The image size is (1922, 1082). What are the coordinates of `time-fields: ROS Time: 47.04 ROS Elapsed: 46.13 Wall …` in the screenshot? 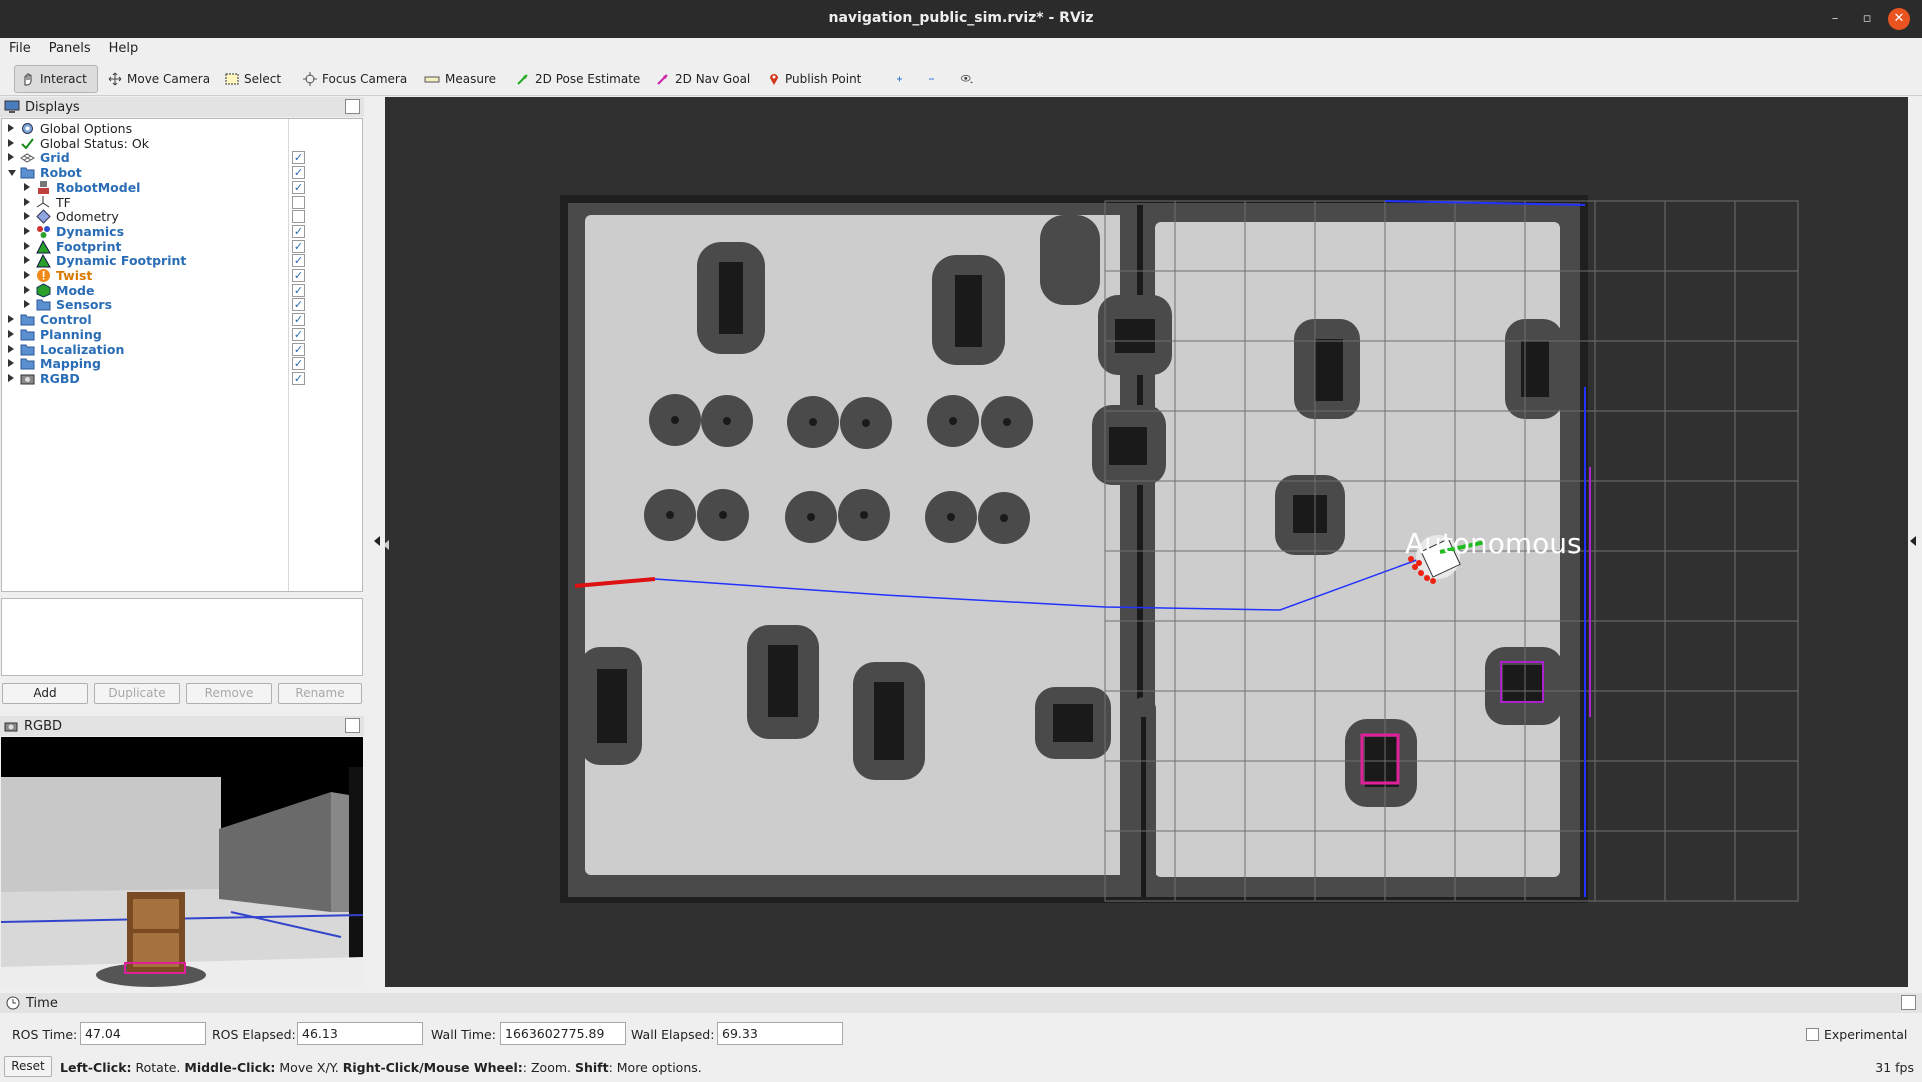 It's located at (961, 1034).